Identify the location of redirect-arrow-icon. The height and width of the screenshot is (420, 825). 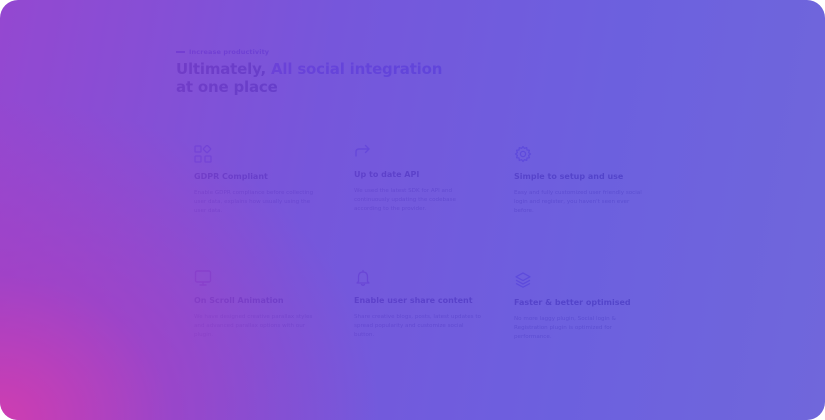
(363, 152).